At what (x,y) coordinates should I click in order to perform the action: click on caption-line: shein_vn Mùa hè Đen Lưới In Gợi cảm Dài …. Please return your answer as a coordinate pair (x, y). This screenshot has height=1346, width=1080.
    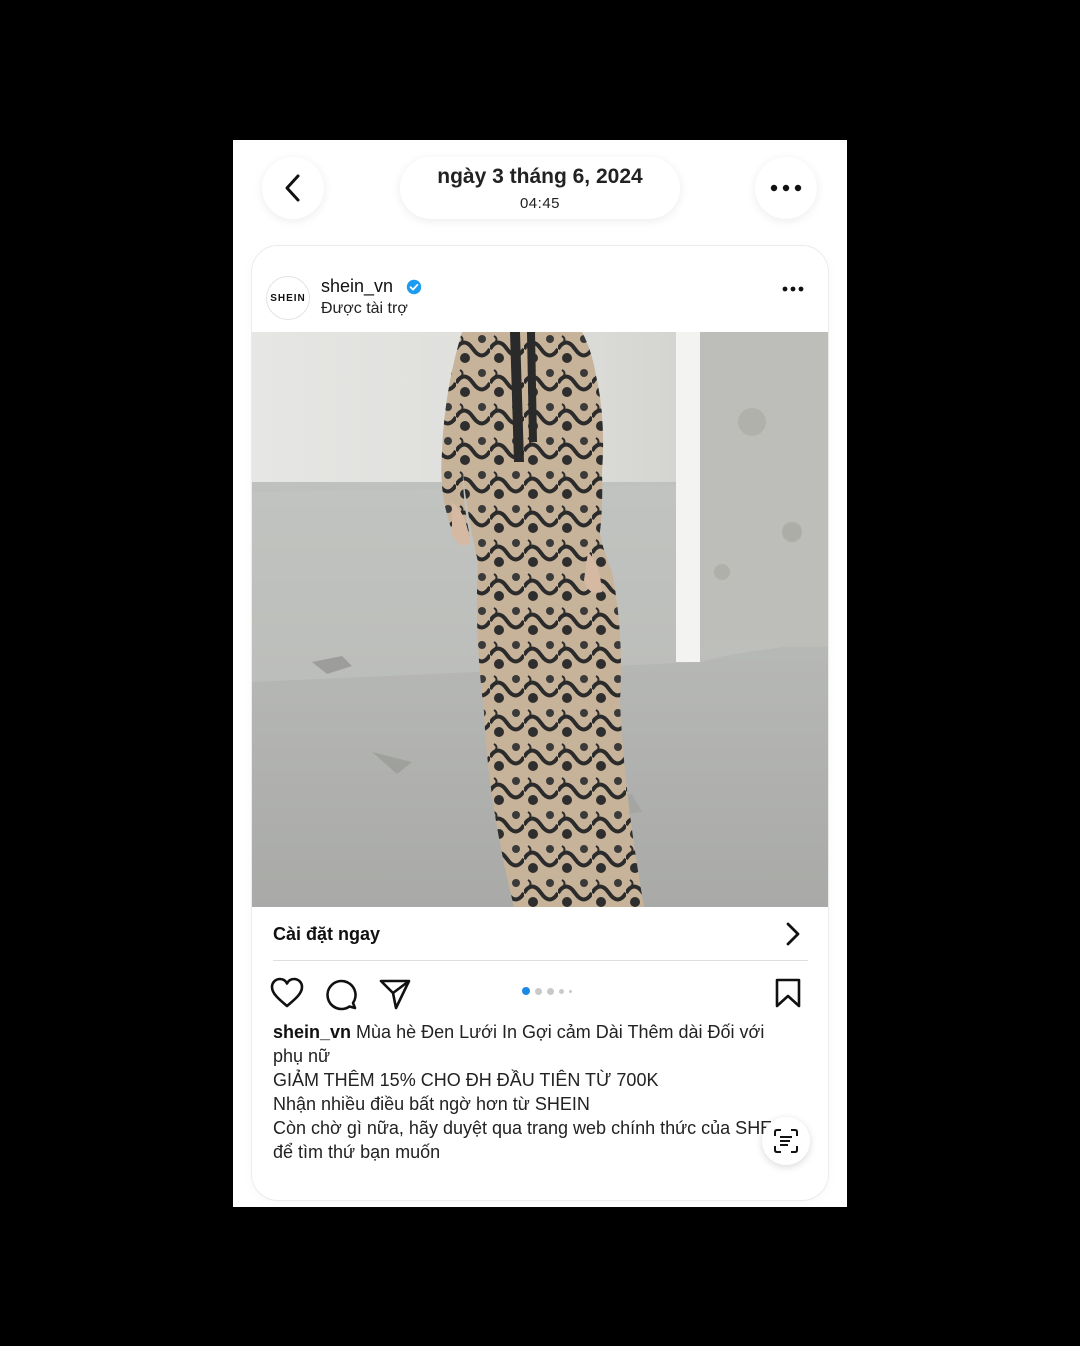
    Looking at the image, I should click on (533, 1044).